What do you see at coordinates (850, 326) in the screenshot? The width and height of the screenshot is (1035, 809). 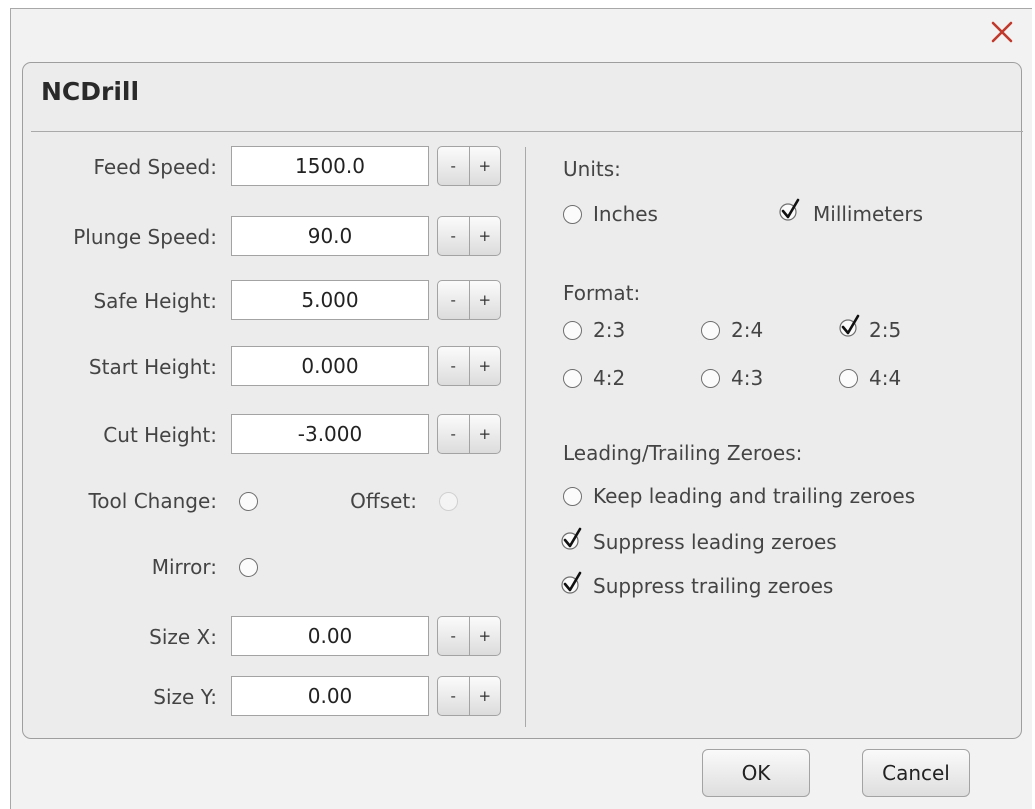 I see `format-2-5-checkmark-icon` at bounding box center [850, 326].